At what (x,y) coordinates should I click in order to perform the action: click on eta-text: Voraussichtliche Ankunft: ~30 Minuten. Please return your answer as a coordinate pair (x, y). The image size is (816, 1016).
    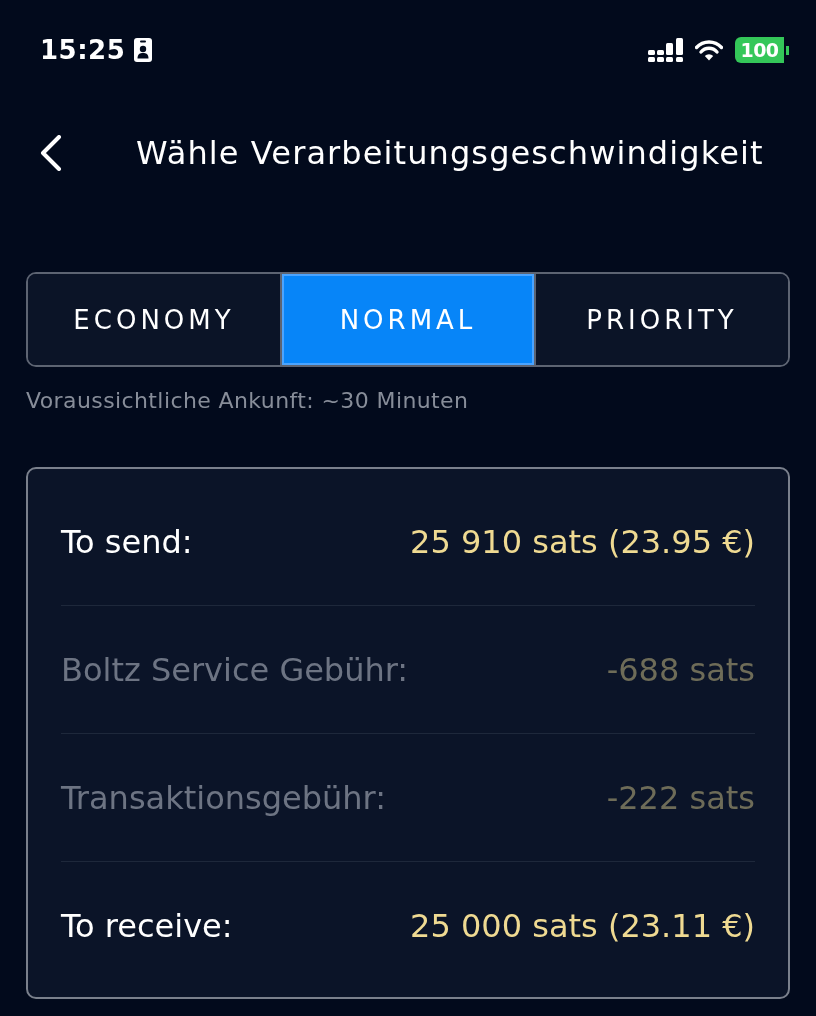
    Looking at the image, I should click on (248, 401).